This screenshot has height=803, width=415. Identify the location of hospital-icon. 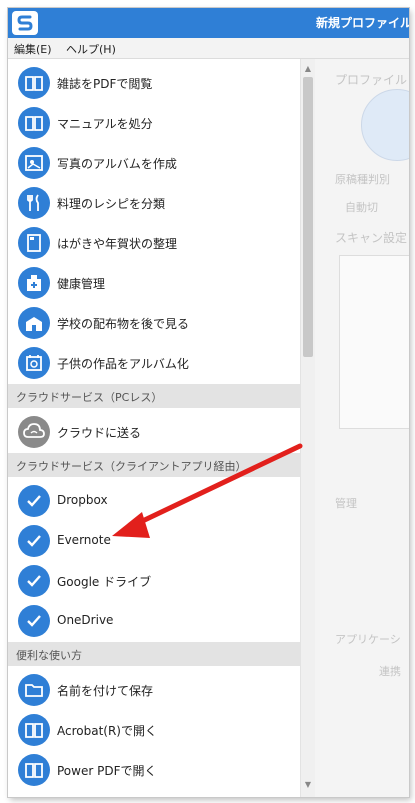
(34, 283).